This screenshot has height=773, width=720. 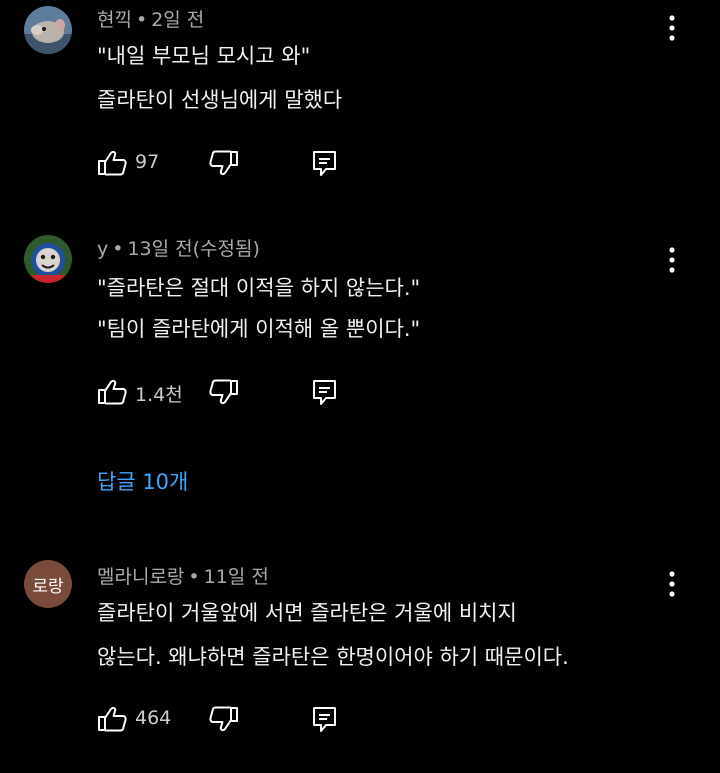 I want to click on comment-time: 11일 전, so click(x=236, y=577).